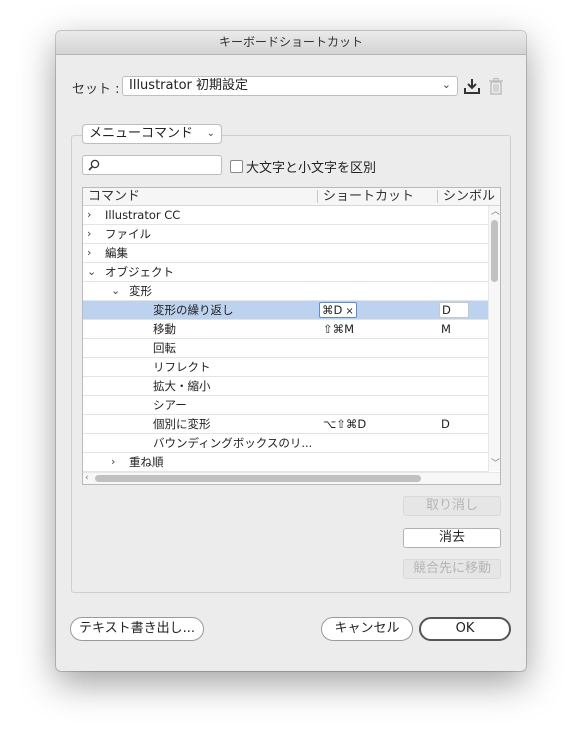 This screenshot has width=582, height=752. What do you see at coordinates (465, 629) in the screenshot?
I see `ok-button: OK` at bounding box center [465, 629].